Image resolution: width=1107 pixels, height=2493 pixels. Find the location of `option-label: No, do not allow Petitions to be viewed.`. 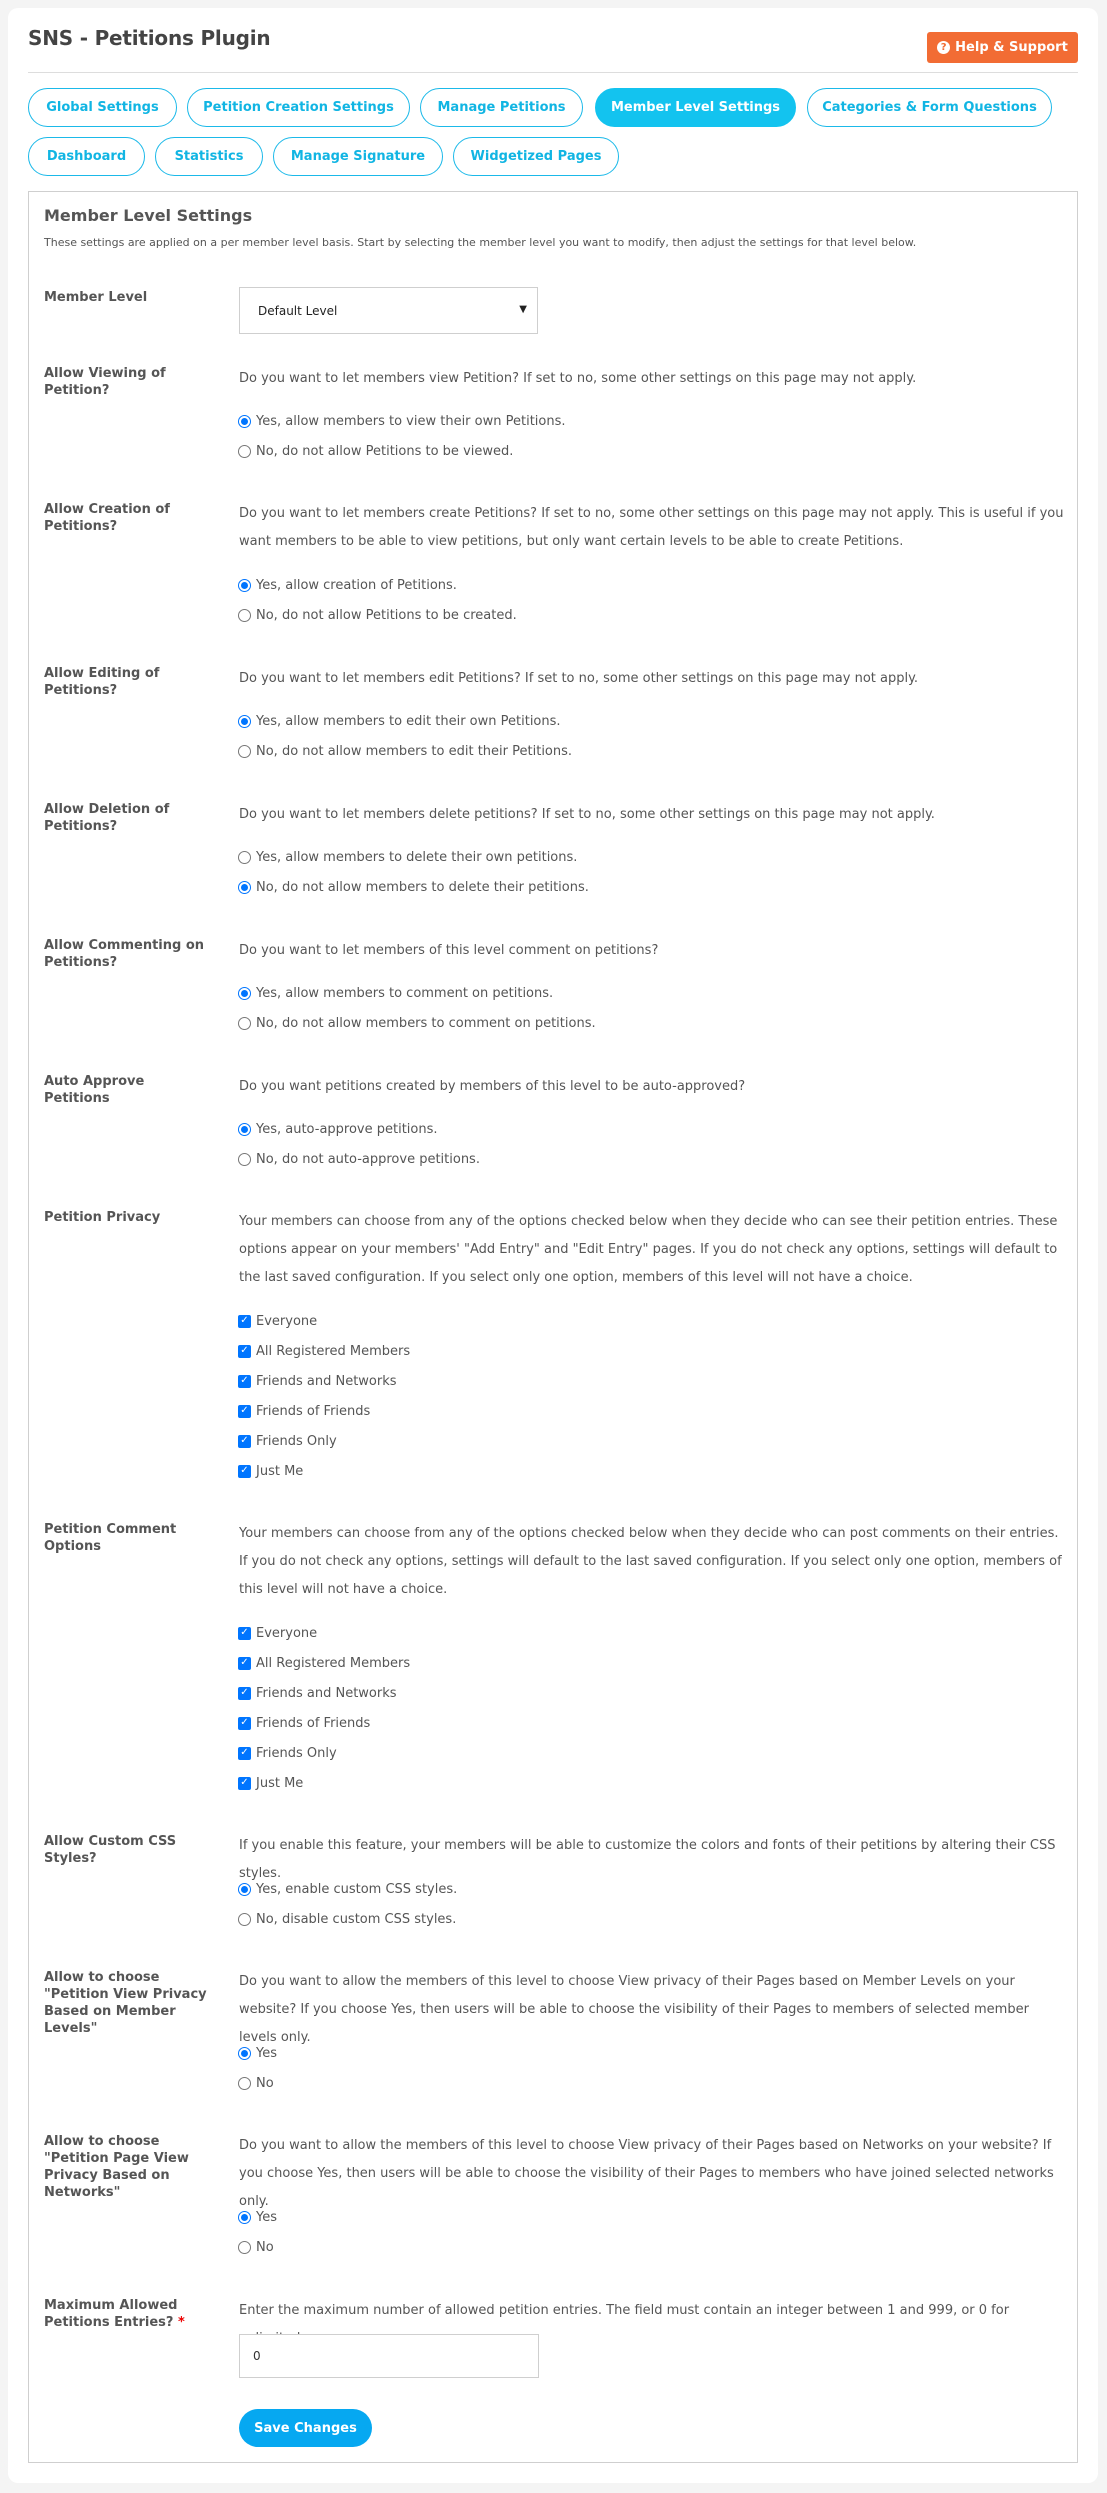

option-label: No, do not allow Petitions to be viewed. is located at coordinates (385, 451).